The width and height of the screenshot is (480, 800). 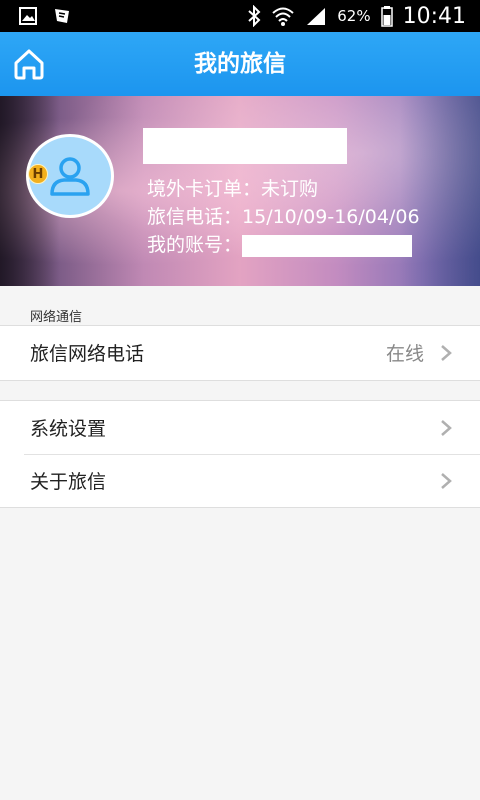 I want to click on status-bar: 62% 10:41, so click(x=240, y=16).